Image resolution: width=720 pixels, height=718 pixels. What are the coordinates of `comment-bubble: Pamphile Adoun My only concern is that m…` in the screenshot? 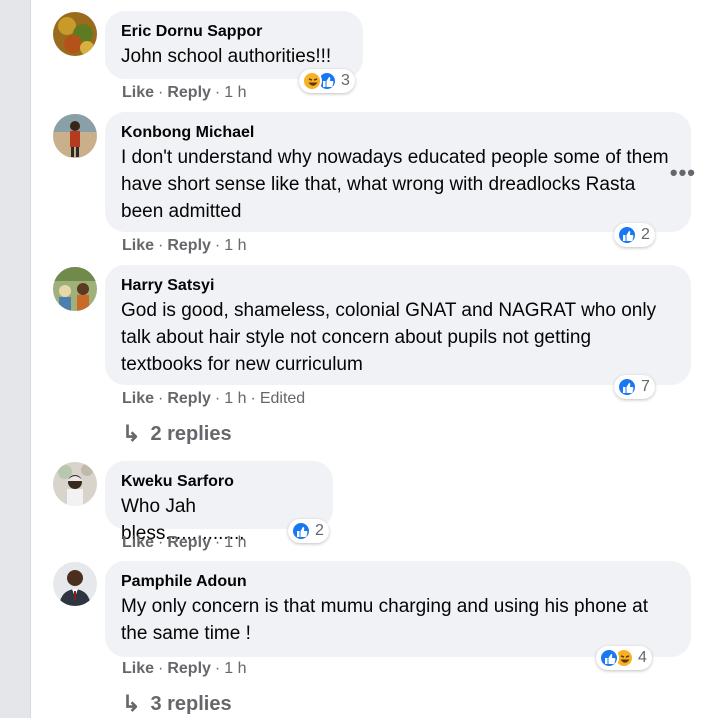 It's located at (398, 609).